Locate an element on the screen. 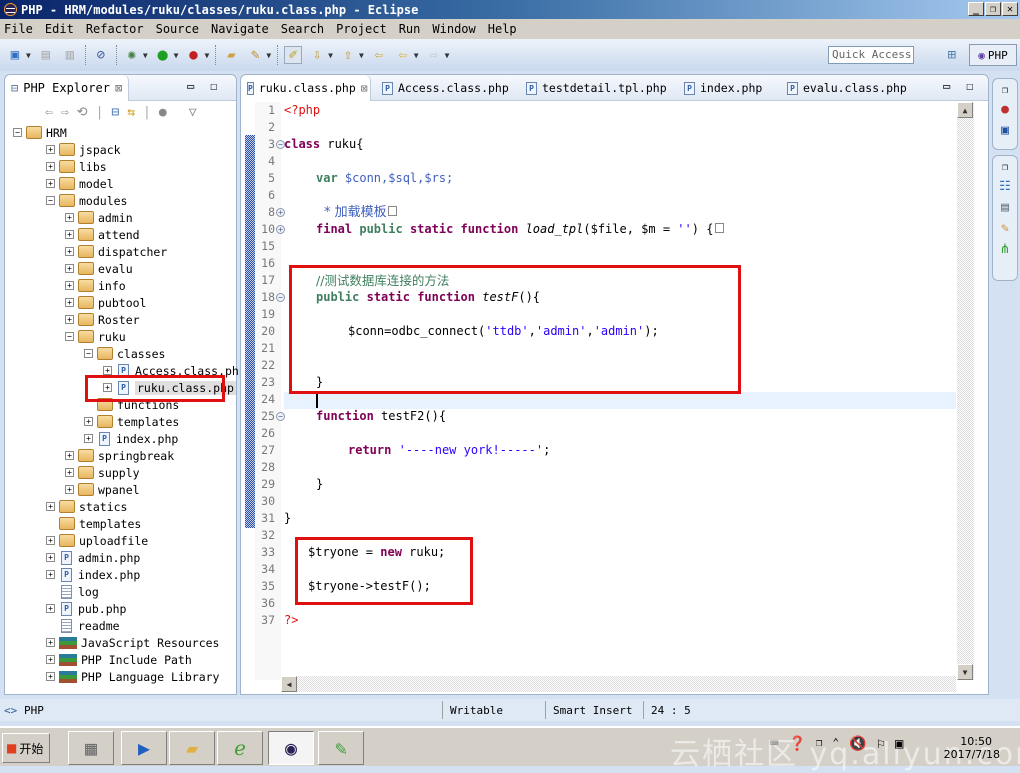  server-manager-task: ▦ is located at coordinates (91, 748).